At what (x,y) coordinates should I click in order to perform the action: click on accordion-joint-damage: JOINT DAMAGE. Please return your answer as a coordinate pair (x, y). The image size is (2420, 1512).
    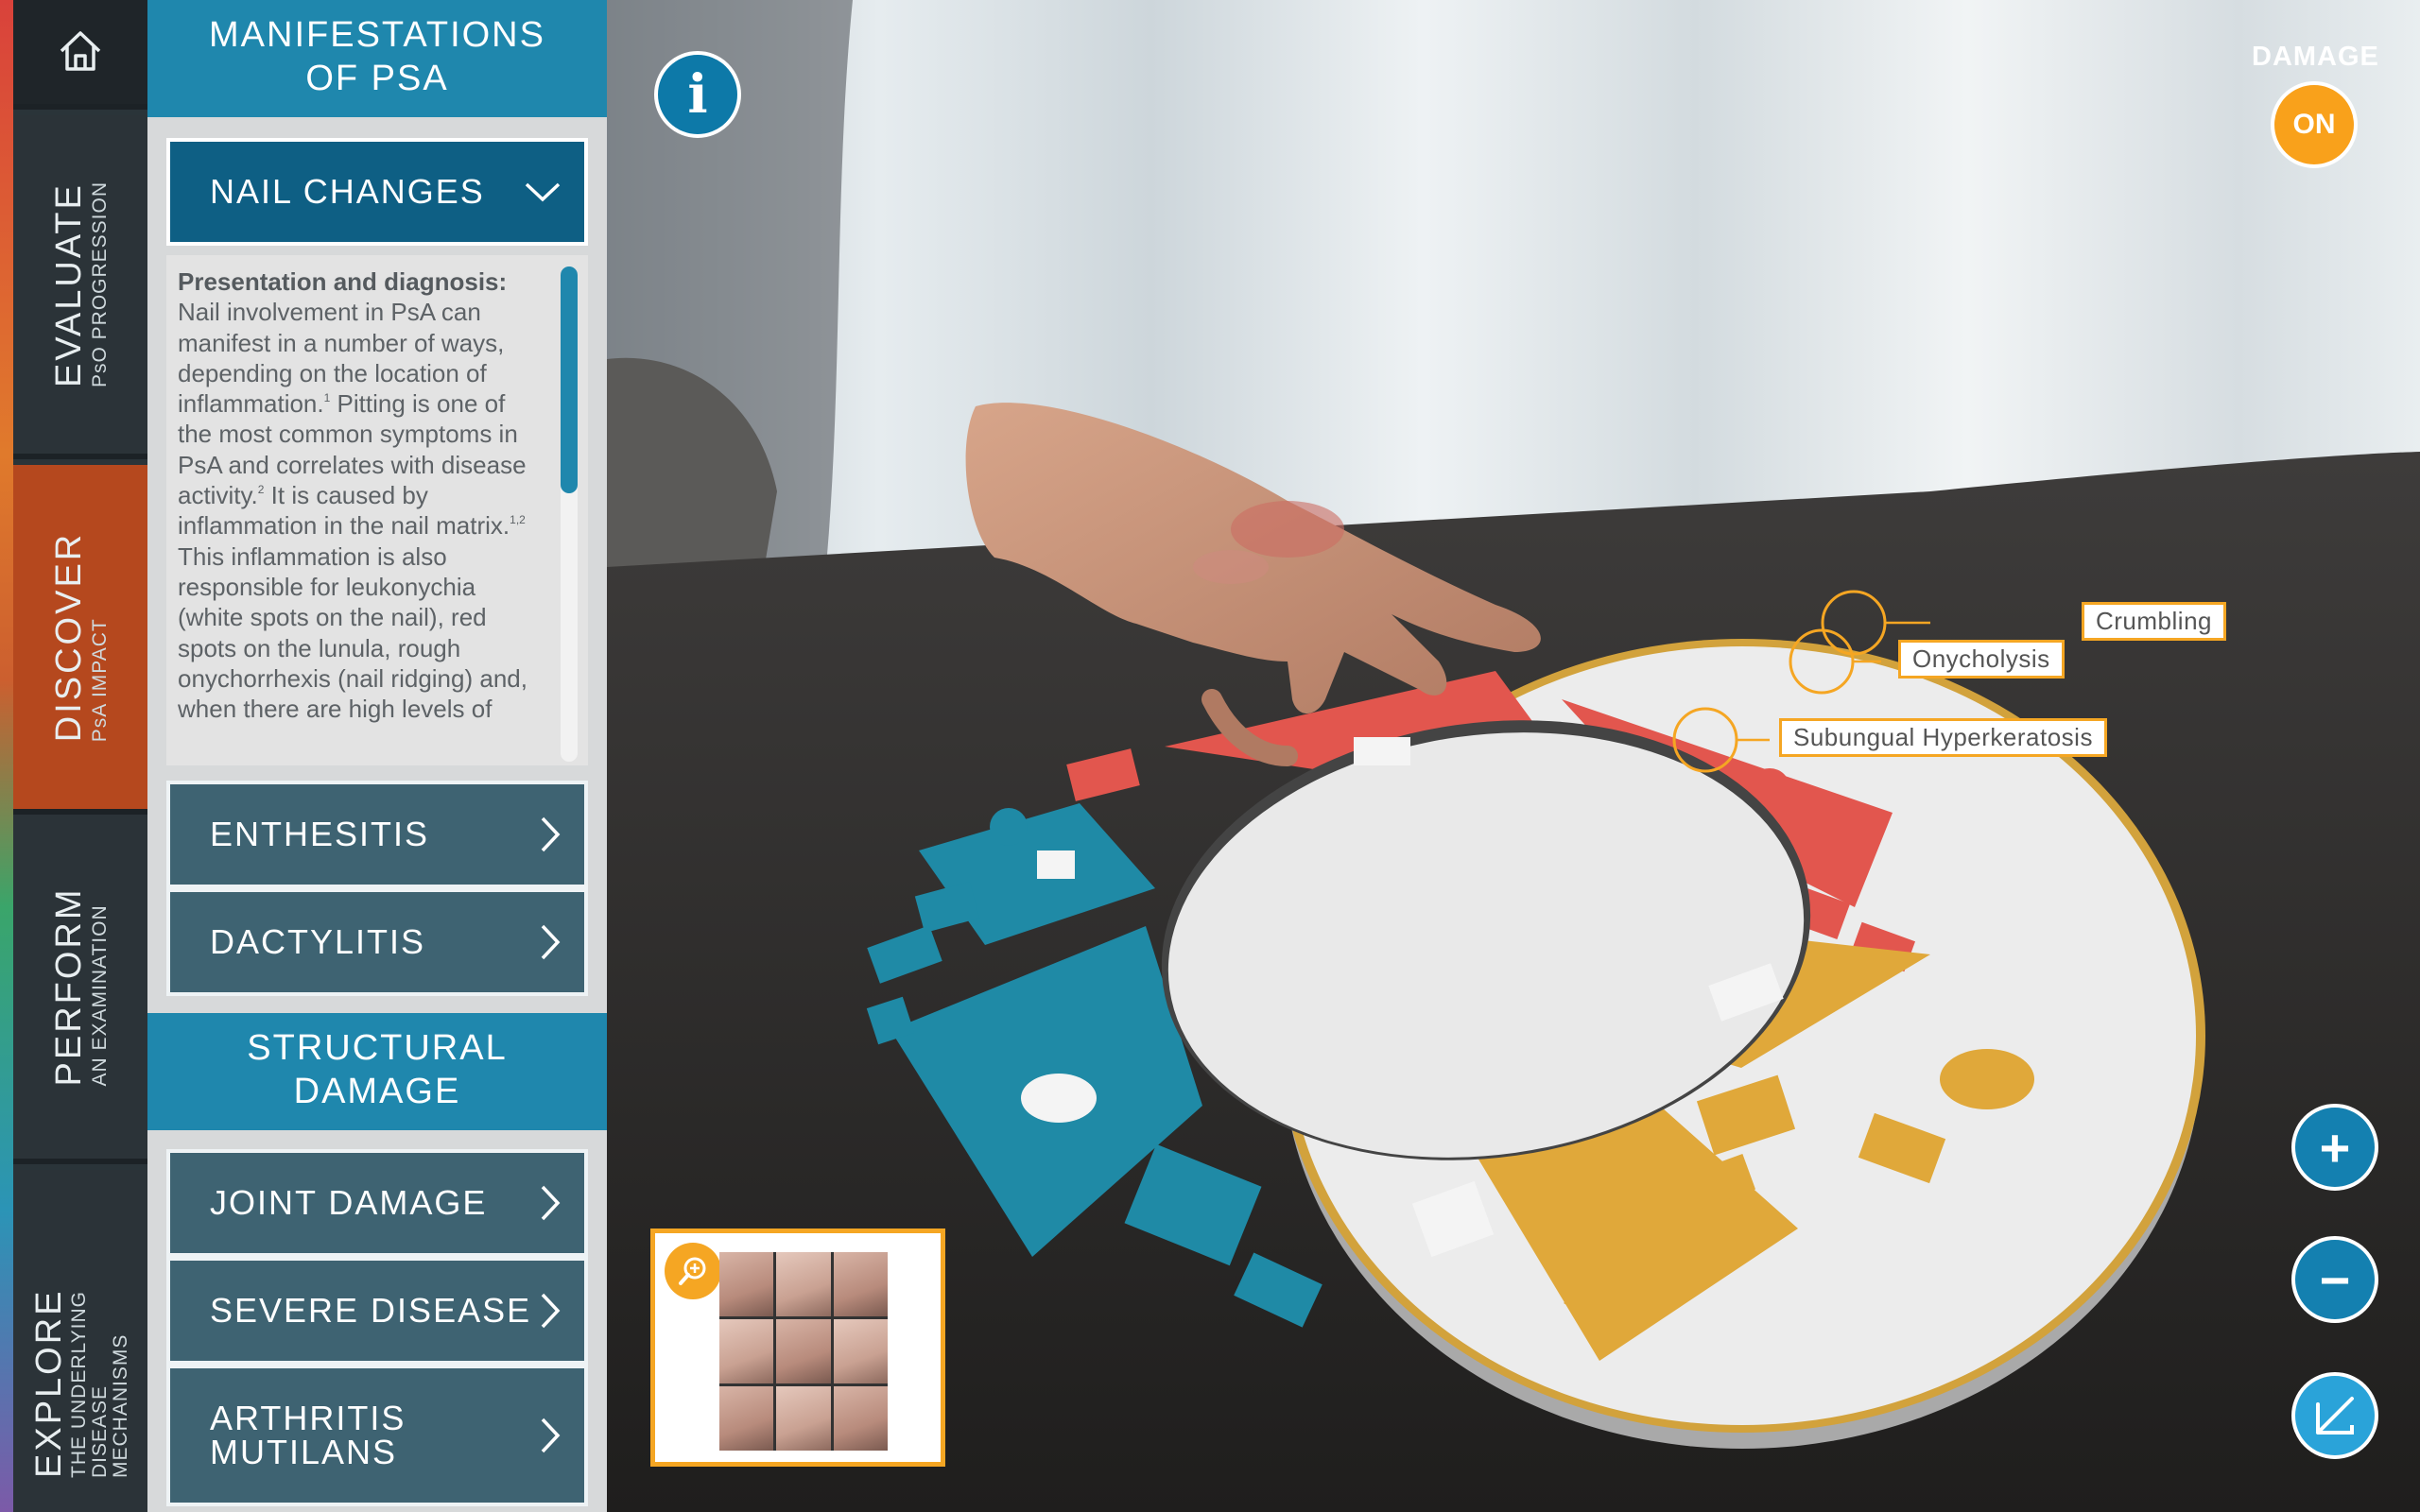
    Looking at the image, I should click on (377, 1203).